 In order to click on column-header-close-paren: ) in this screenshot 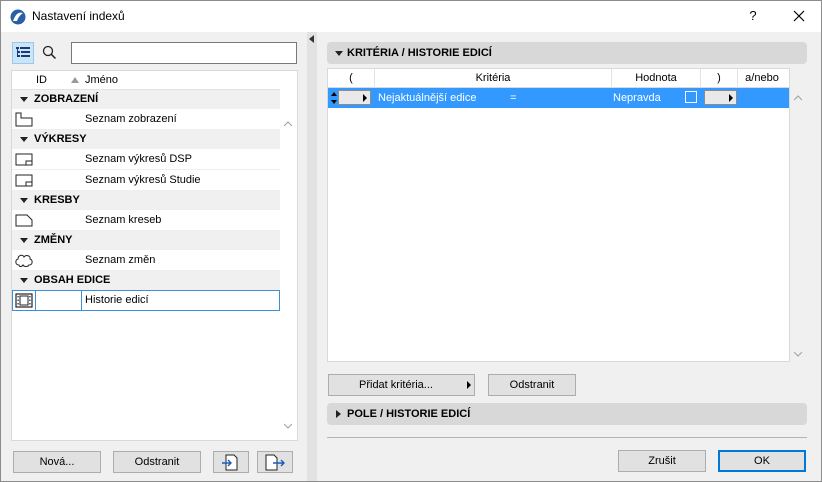, I will do `click(719, 78)`.